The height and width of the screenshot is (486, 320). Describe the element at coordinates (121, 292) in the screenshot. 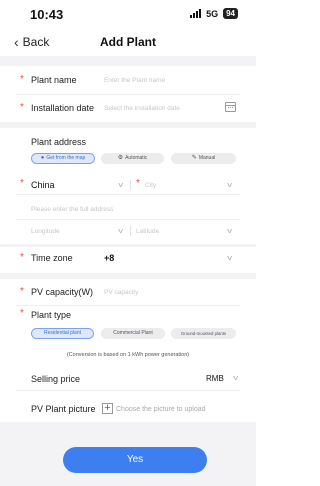

I see `pv-capacity-input: PV capacity` at that location.